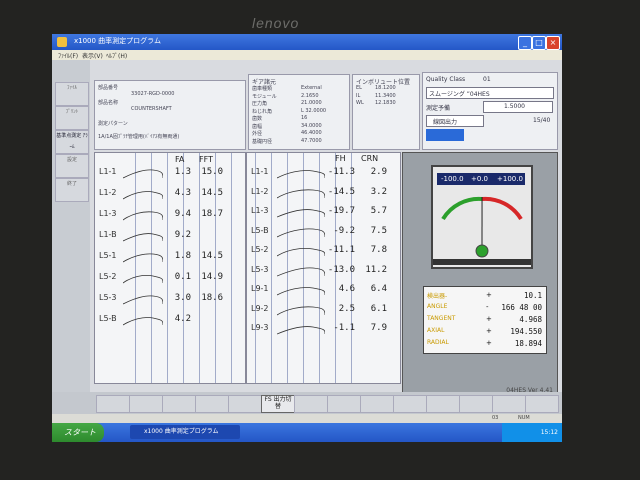 This screenshot has height=480, width=640. What do you see at coordinates (257, 126) in the screenshot?
I see `gear-spec-label: 歯幅` at bounding box center [257, 126].